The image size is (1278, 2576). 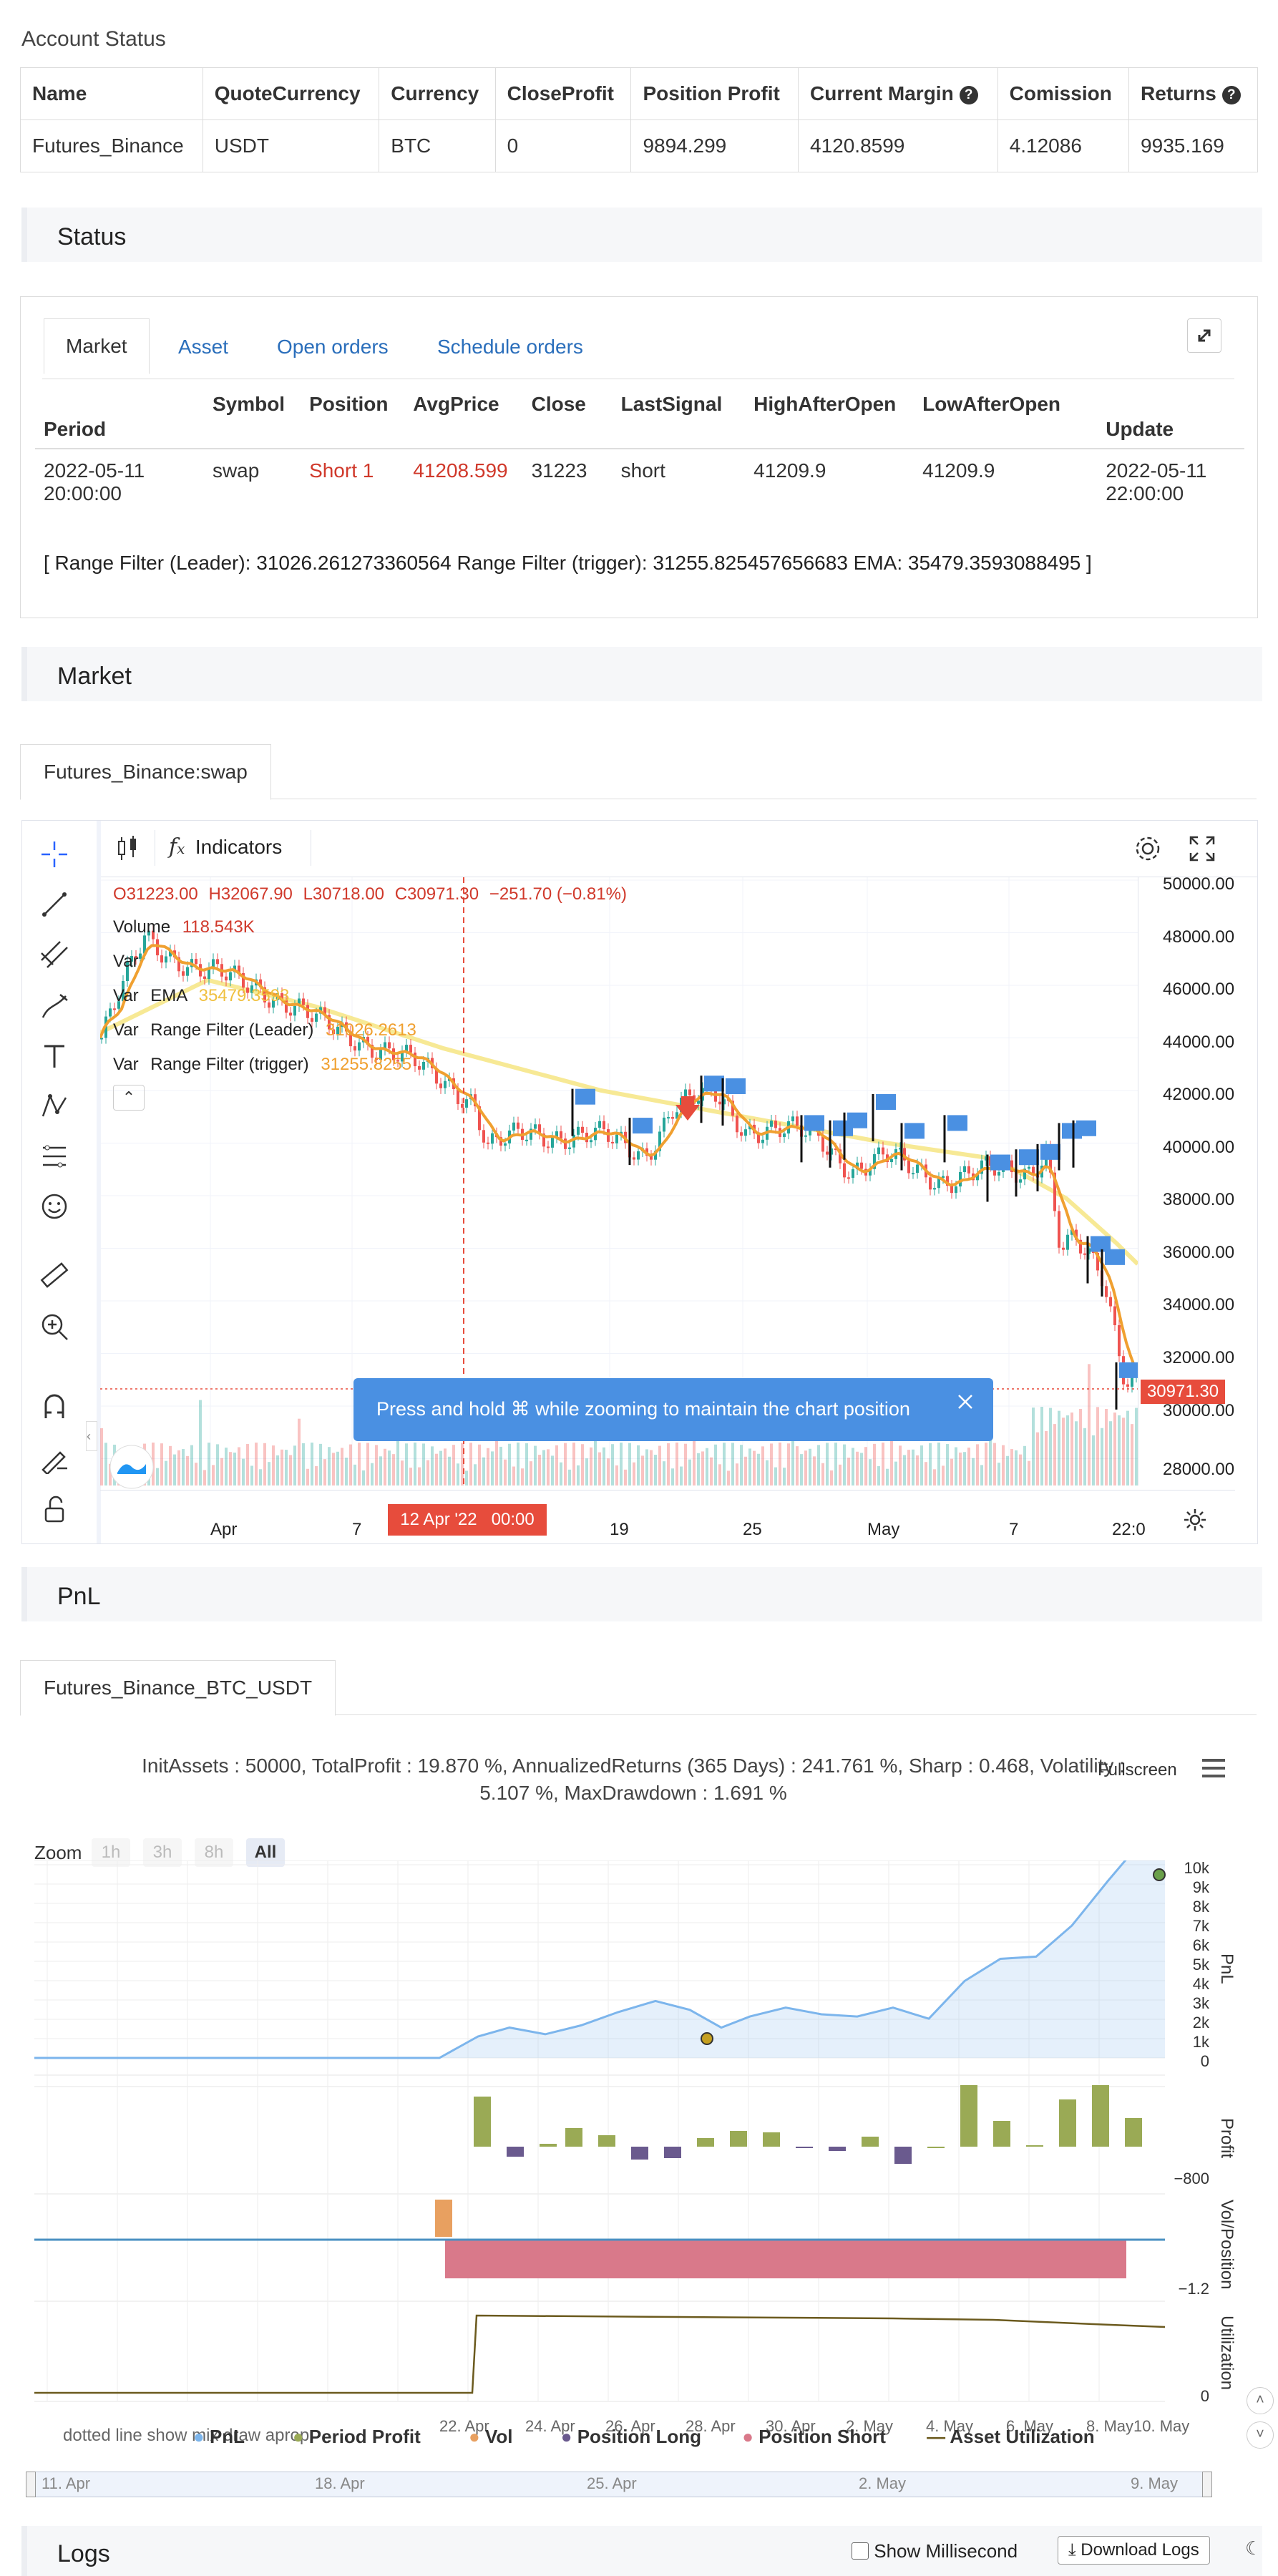 What do you see at coordinates (55, 1206) in the screenshot?
I see `emoji-icon` at bounding box center [55, 1206].